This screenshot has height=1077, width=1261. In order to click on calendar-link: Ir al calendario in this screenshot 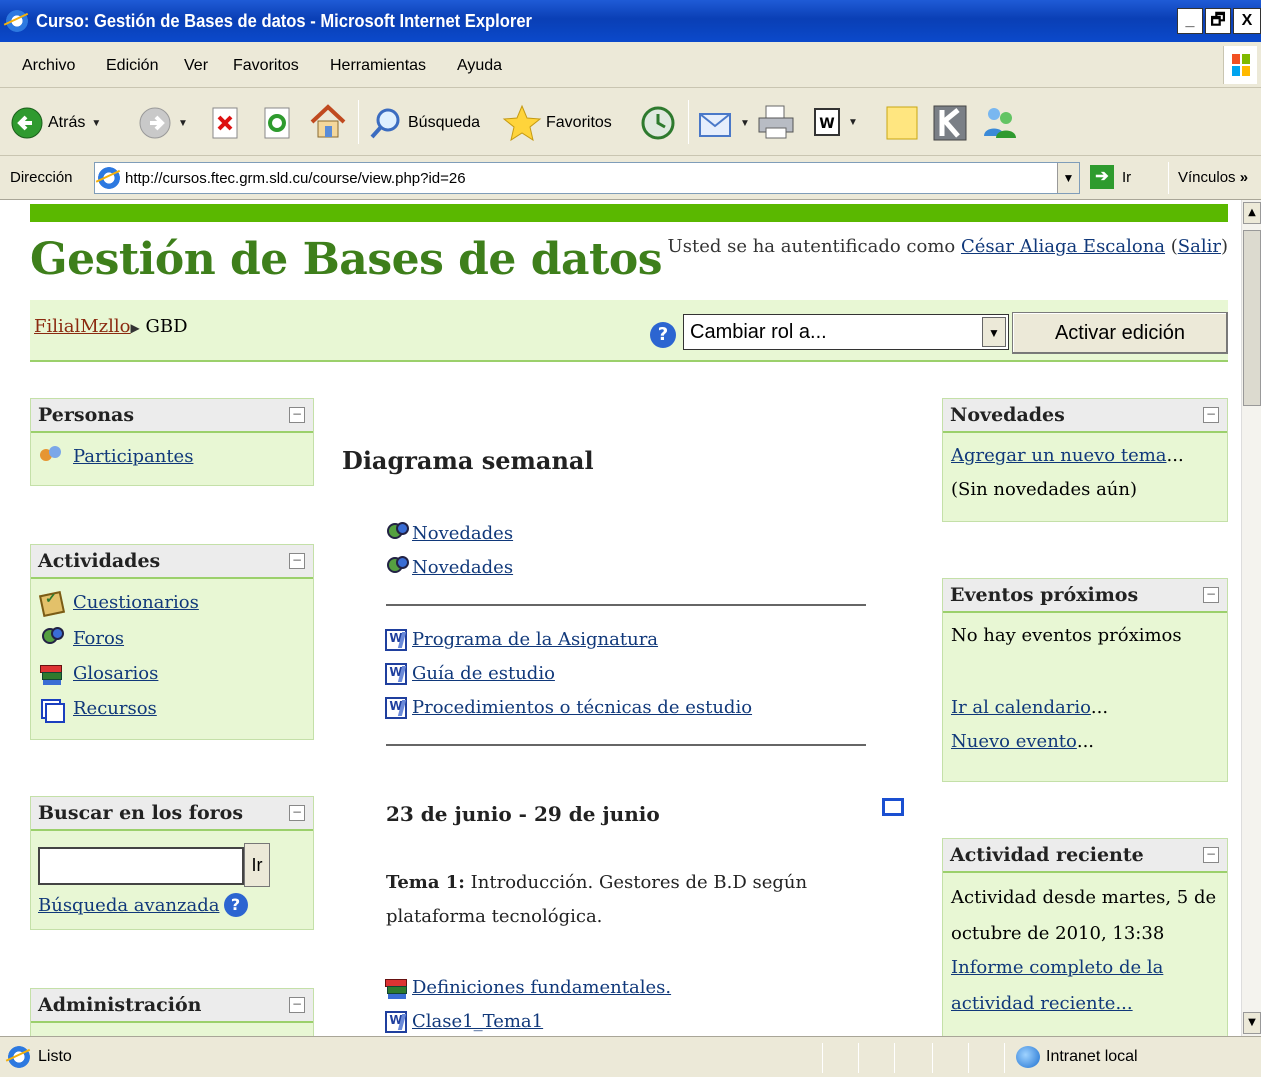, I will do `click(1021, 707)`.